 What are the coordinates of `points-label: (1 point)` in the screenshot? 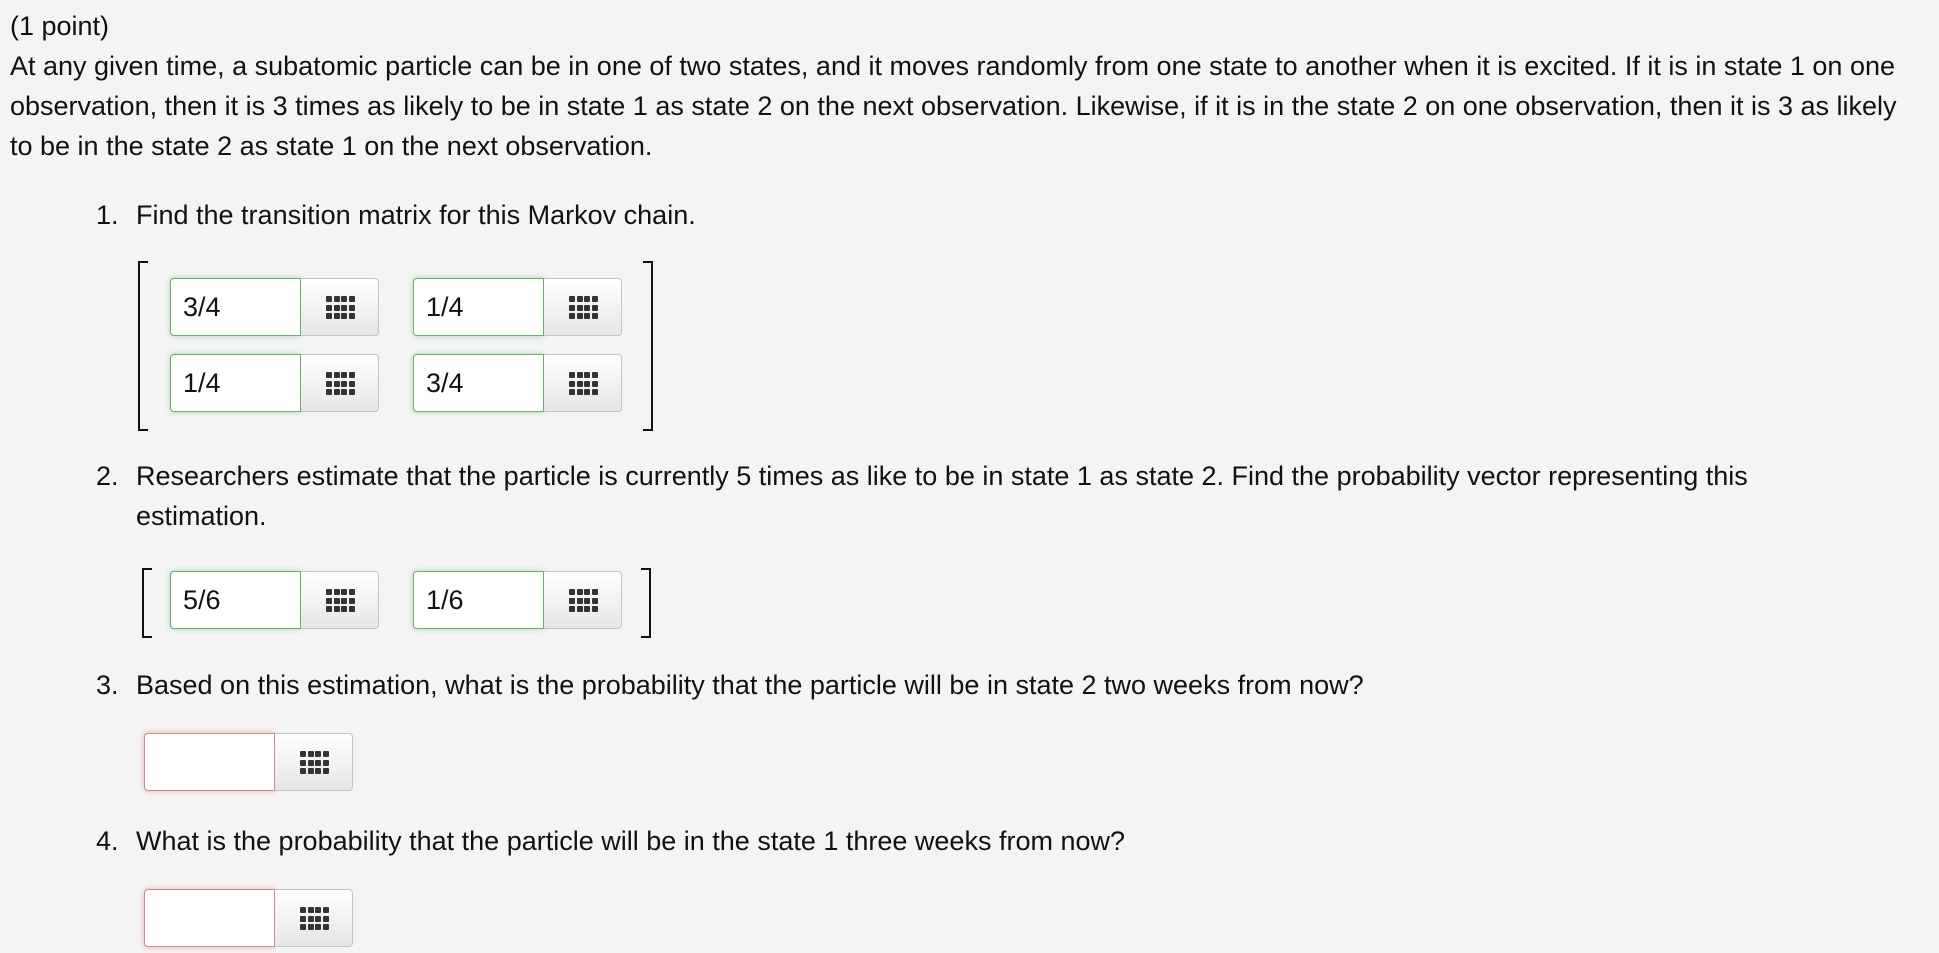 It's located at (60, 26).